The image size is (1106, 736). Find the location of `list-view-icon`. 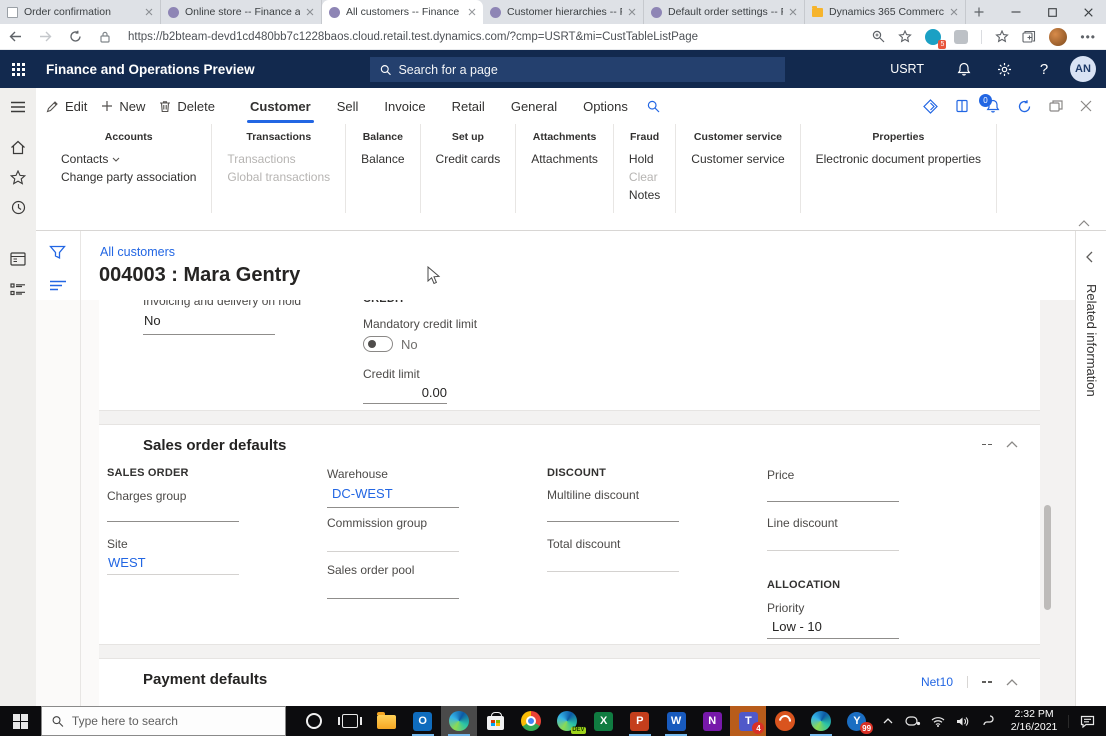

list-view-icon is located at coordinates (58, 286).